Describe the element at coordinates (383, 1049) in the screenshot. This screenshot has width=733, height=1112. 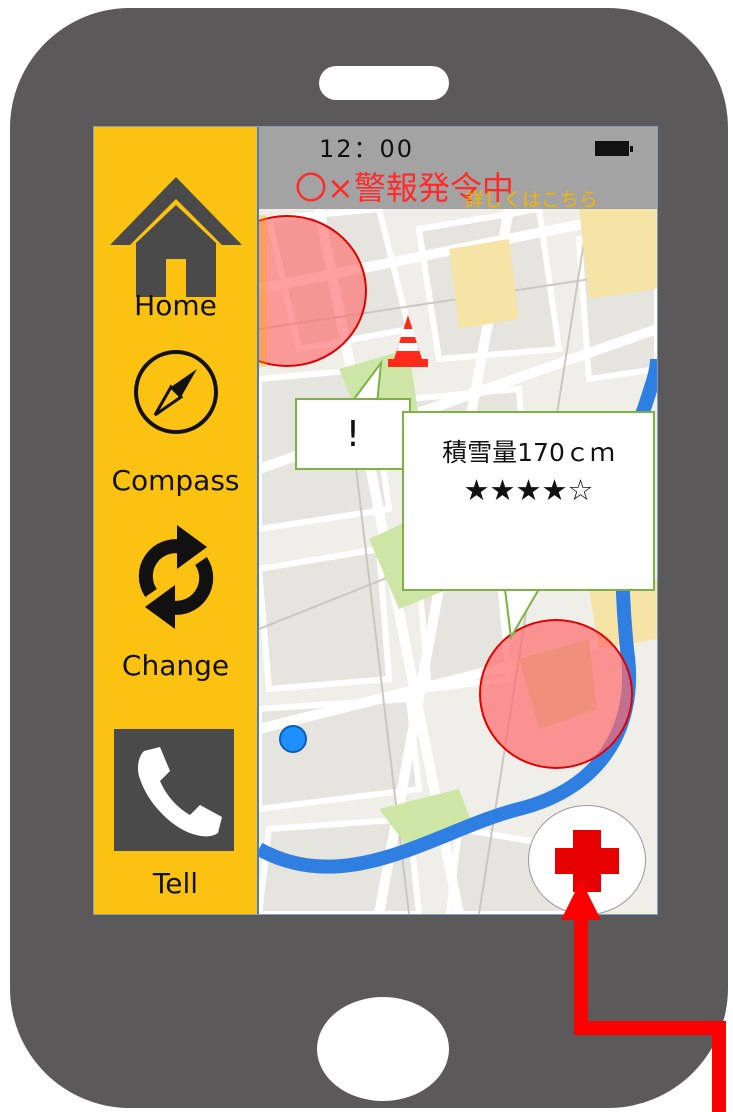
I see `home-hardware-button` at that location.